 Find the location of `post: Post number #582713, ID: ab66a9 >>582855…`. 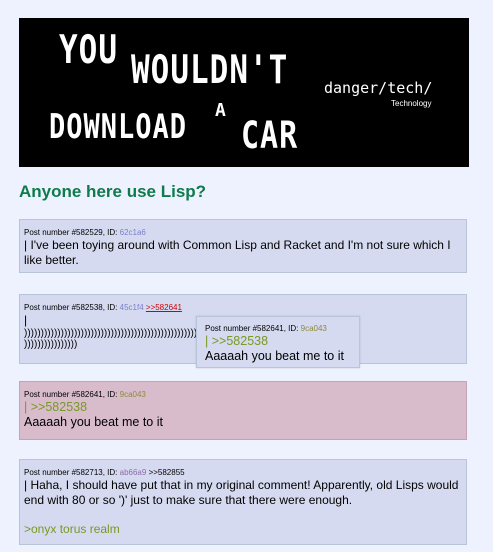

post: Post number #582713, ID: ab66a9 >>582855… is located at coordinates (243, 502).